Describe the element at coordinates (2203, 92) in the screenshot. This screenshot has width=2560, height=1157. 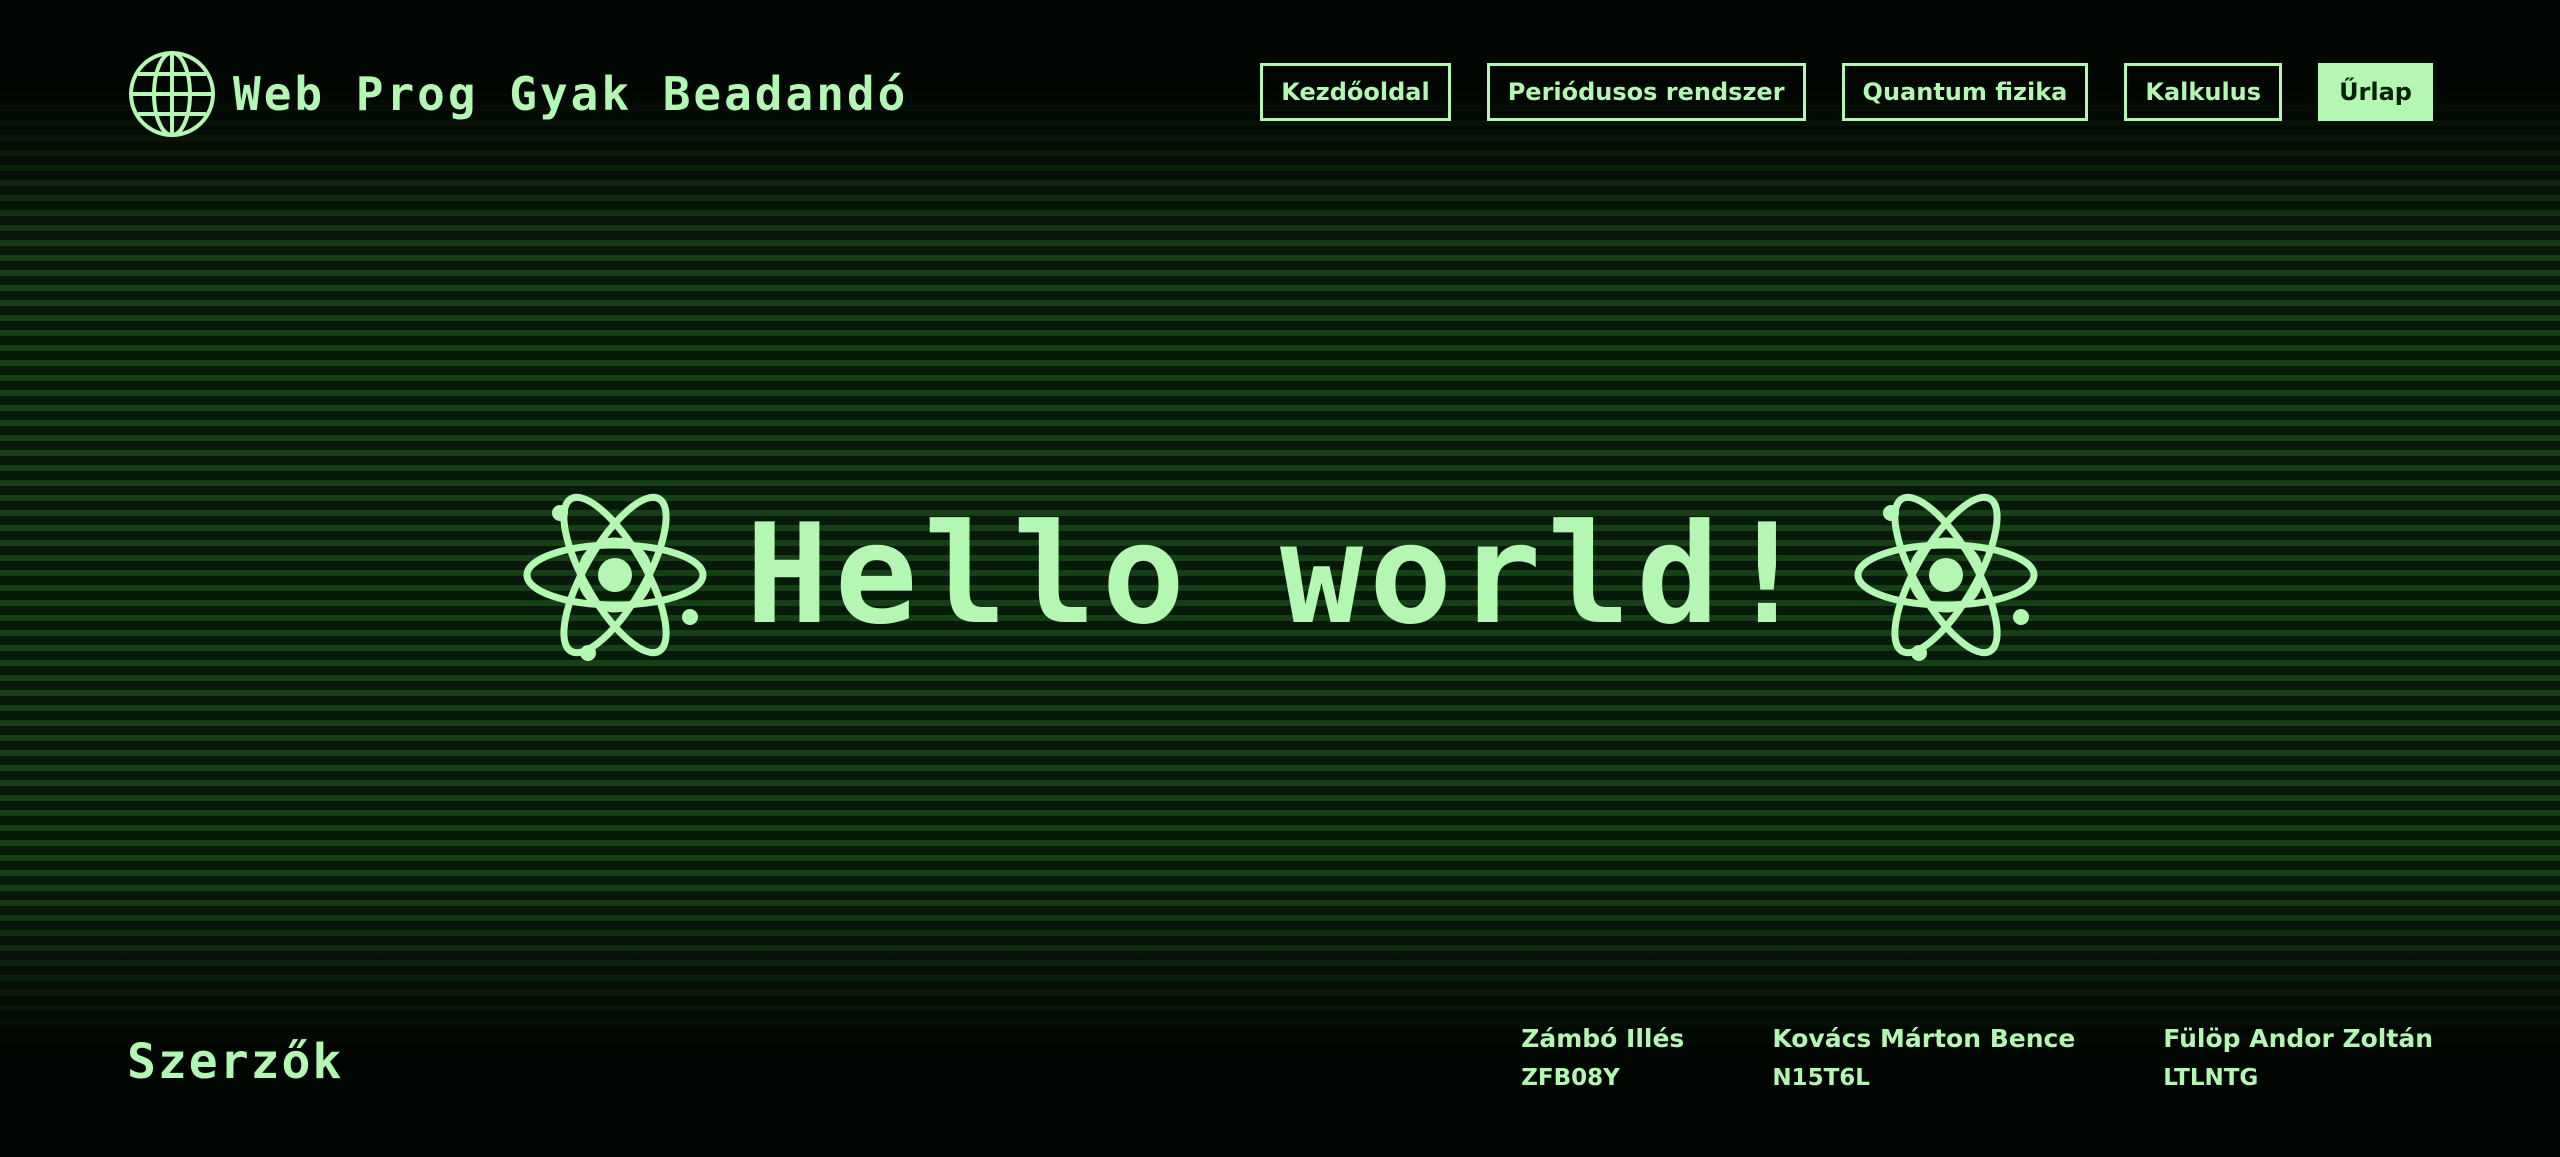
I see `nav-kalkulus: Kalkulus` at that location.